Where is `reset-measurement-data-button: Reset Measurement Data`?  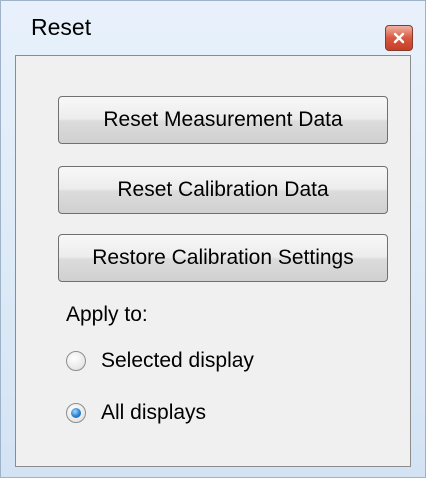
reset-measurement-data-button: Reset Measurement Data is located at coordinates (223, 120).